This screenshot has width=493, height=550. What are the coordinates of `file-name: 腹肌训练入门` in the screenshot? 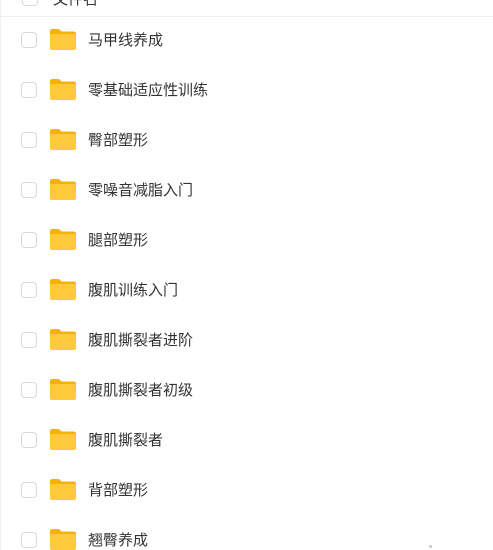 It's located at (133, 290).